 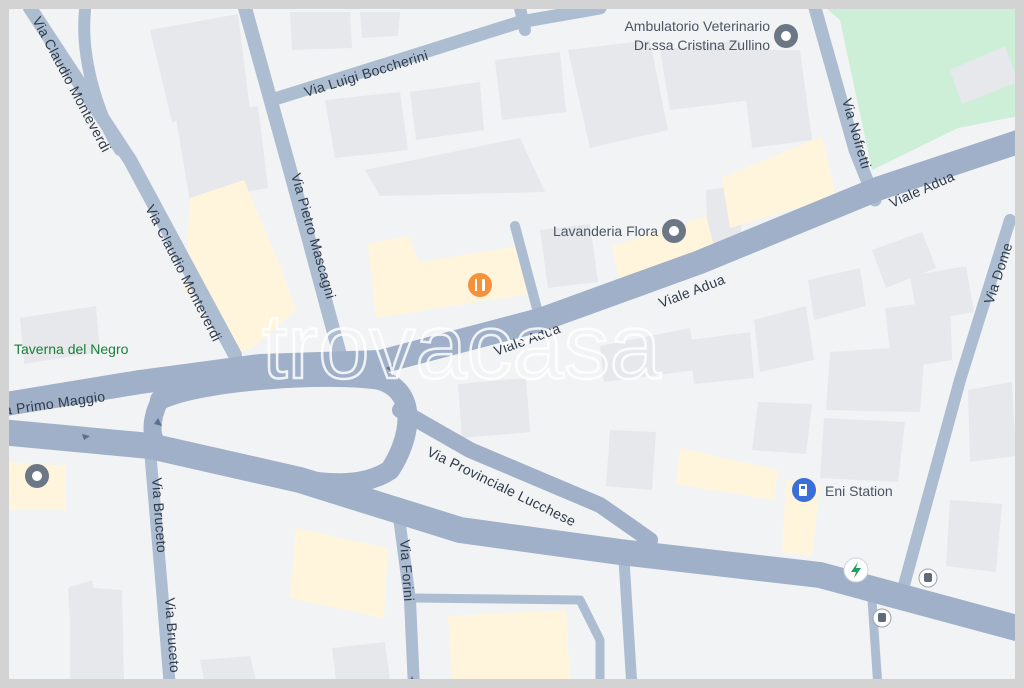 I want to click on label-via-forini: Via Forini, so click(x=407, y=570).